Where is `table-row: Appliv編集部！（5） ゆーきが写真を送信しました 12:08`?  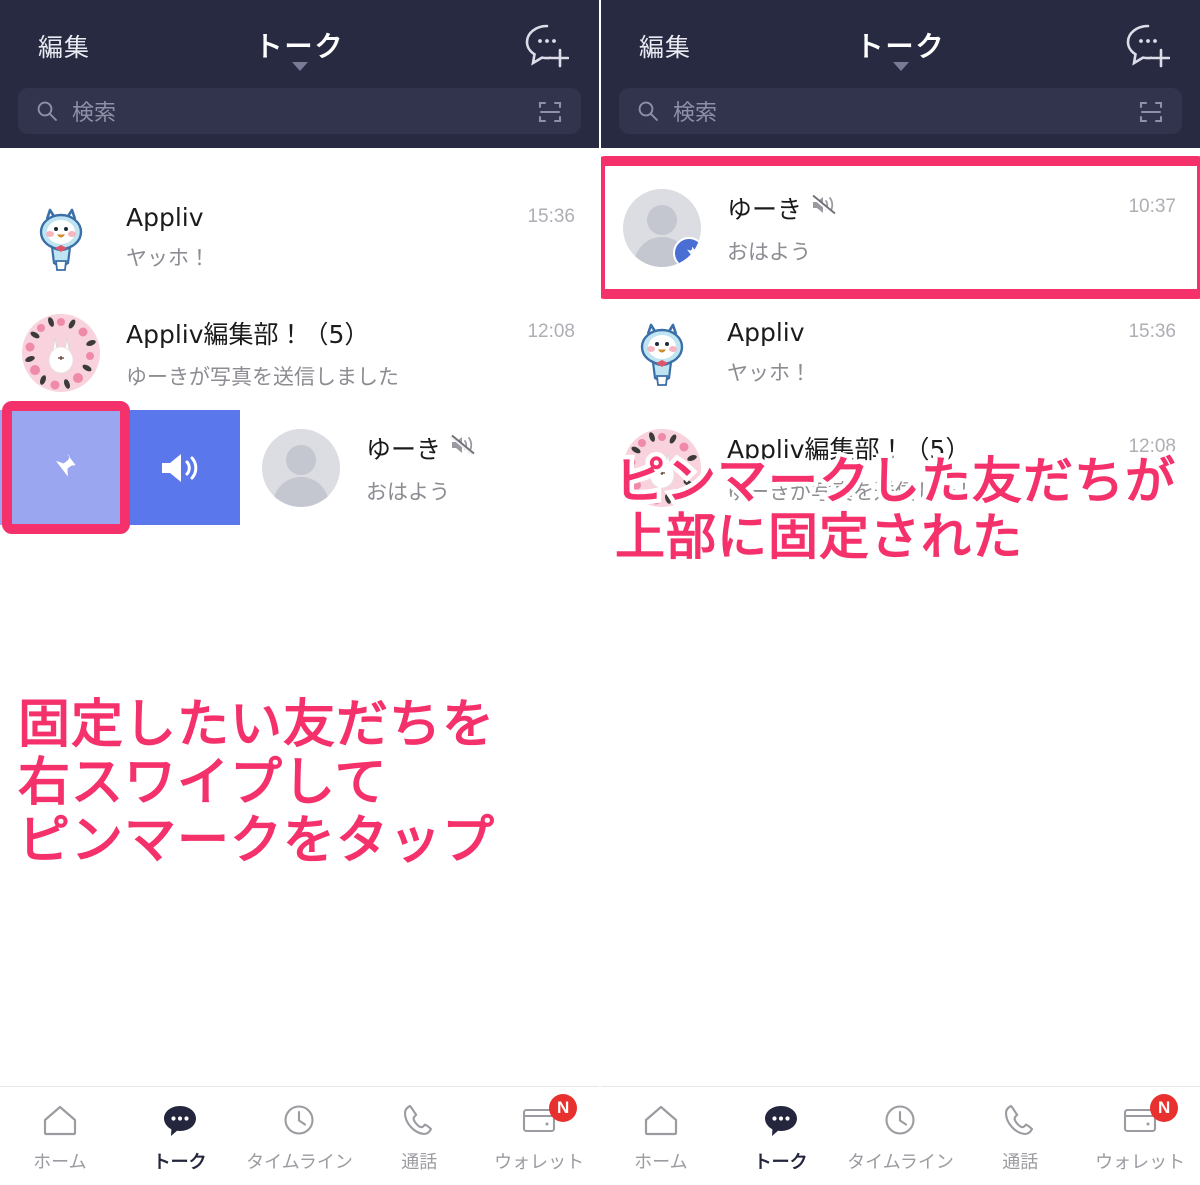
table-row: Appliv編集部！（5） ゆーきが写真を送信しました 12:08 is located at coordinates (299, 352).